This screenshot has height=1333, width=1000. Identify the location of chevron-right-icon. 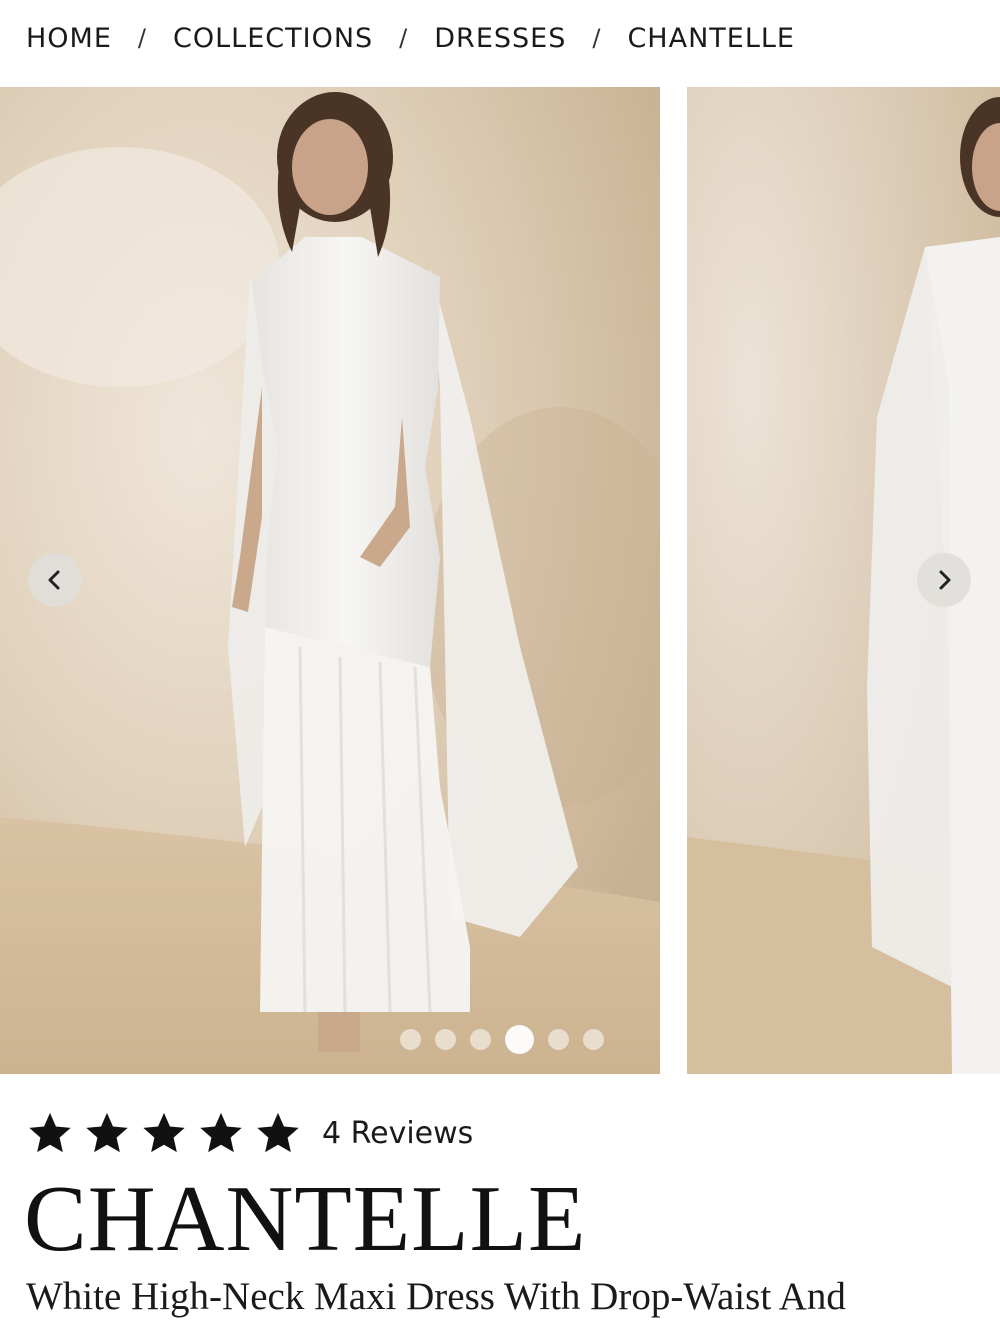
(945, 580).